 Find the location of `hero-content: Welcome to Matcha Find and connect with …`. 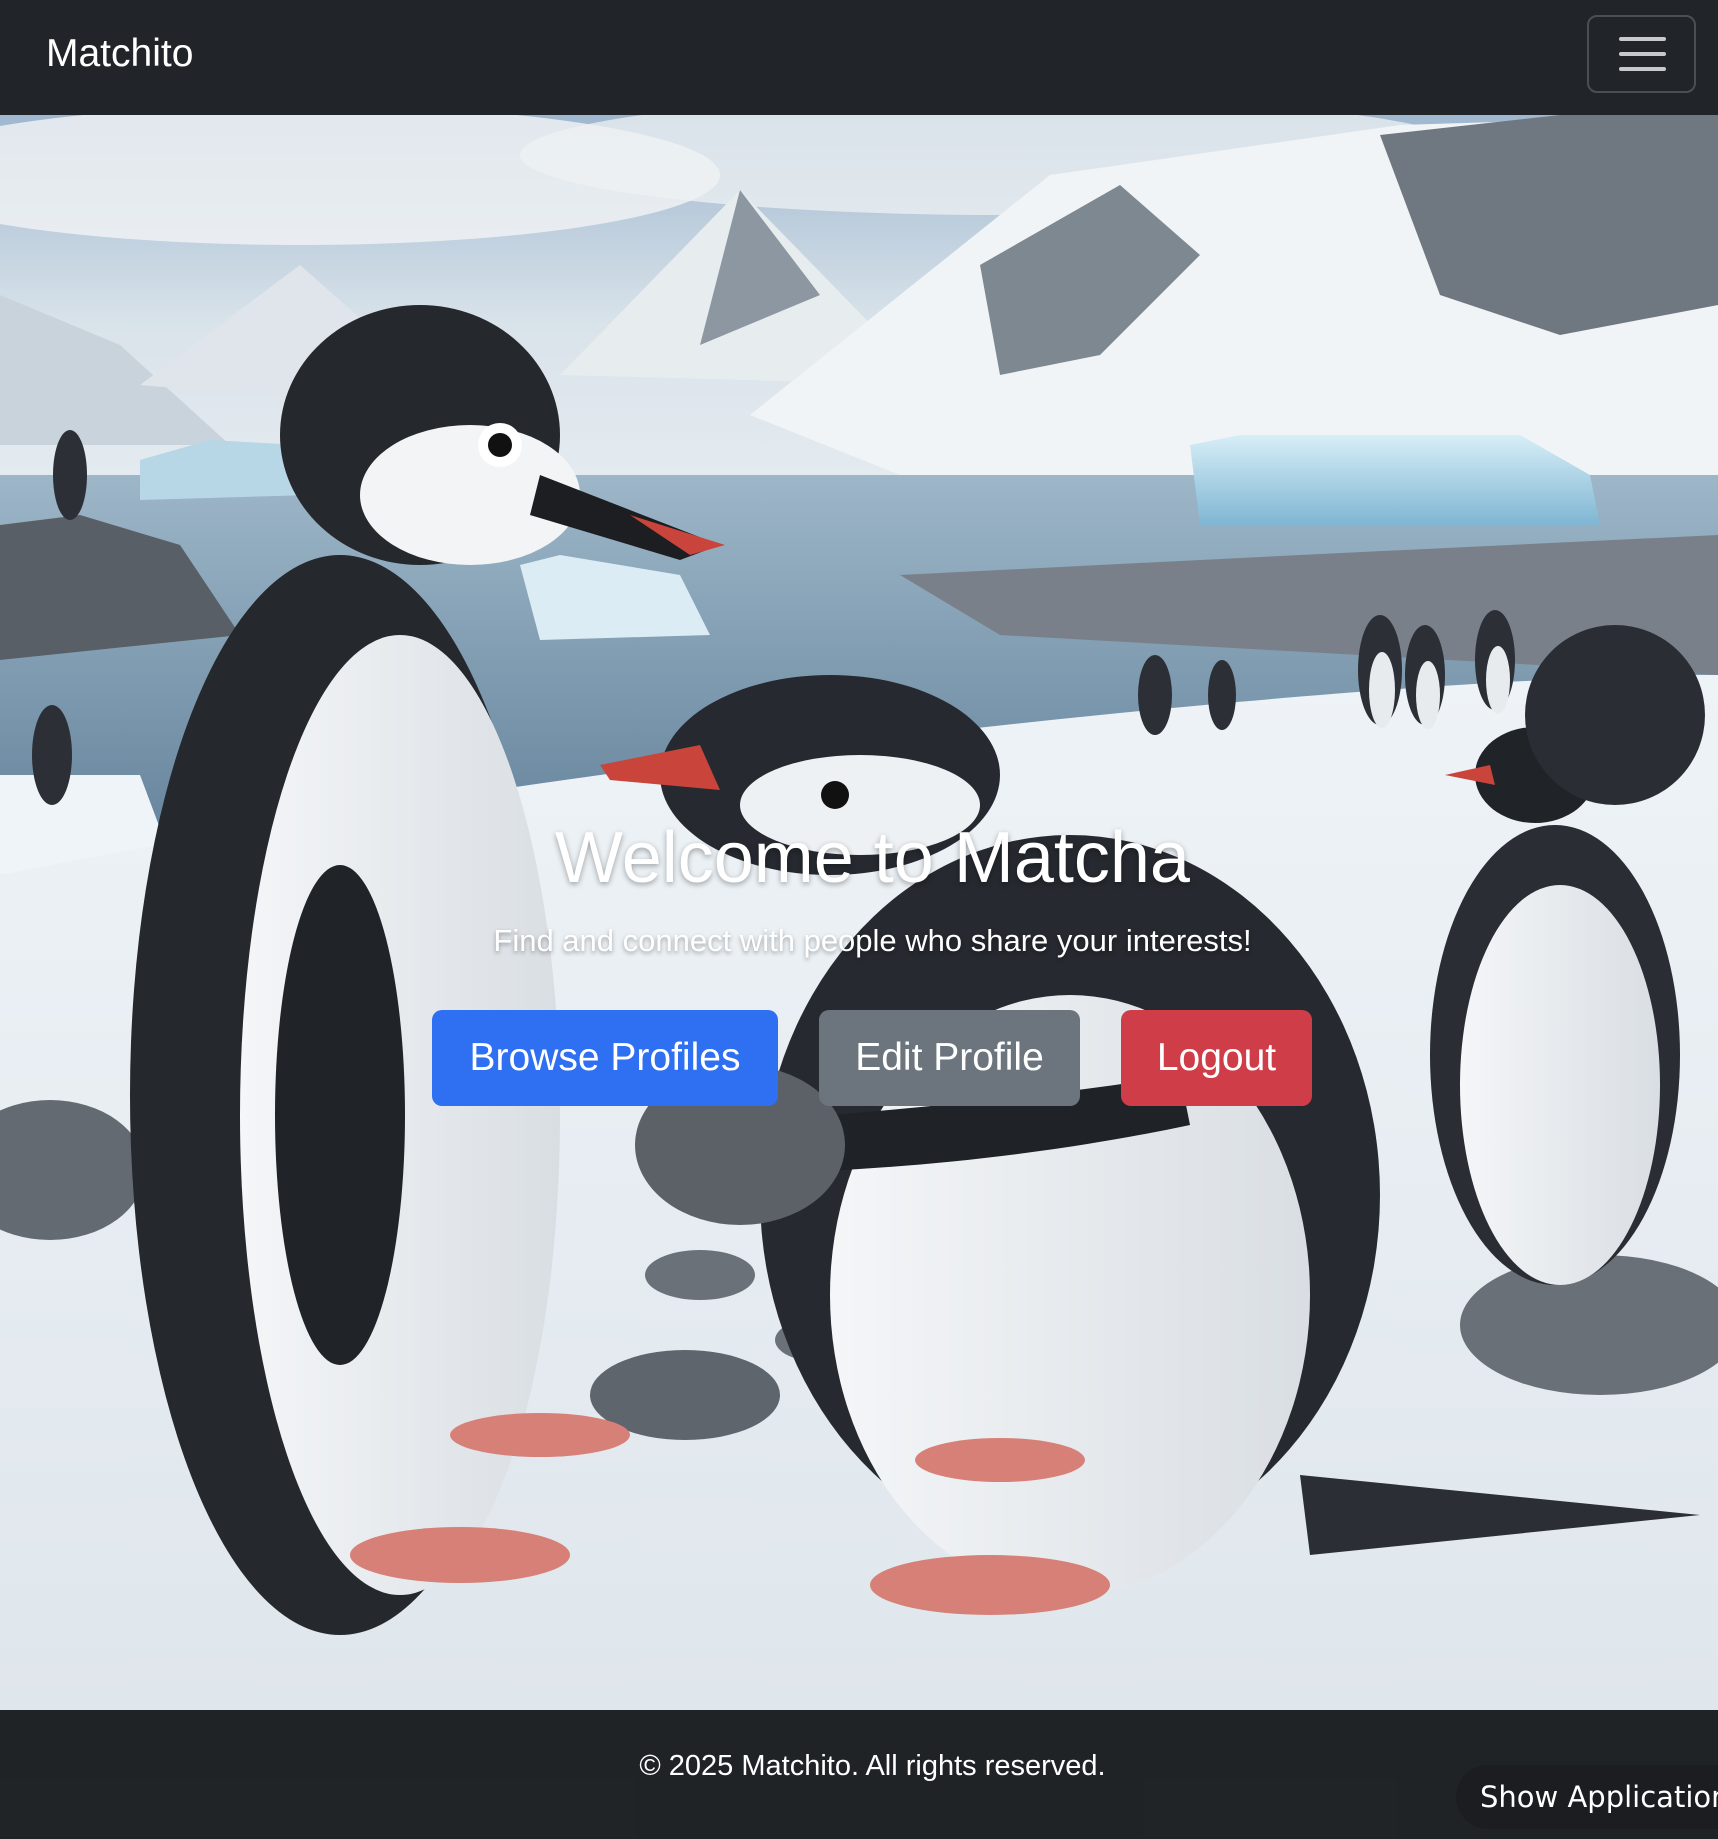

hero-content: Welcome to Matcha Find and connect with … is located at coordinates (859, 888).